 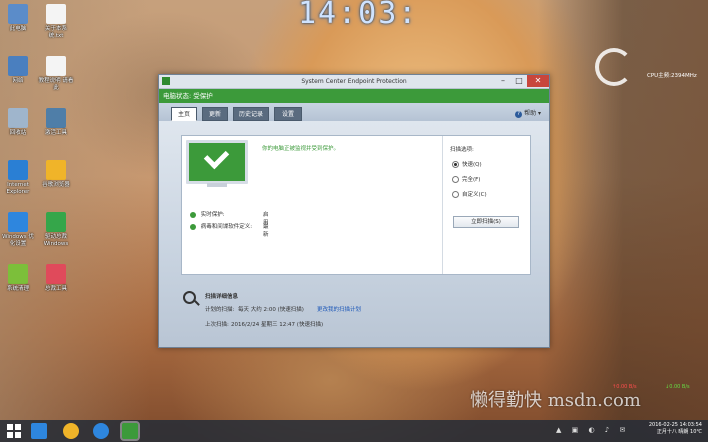 I want to click on change-scan-schedule-link: 更改我的扫描计划, so click(x=339, y=309).